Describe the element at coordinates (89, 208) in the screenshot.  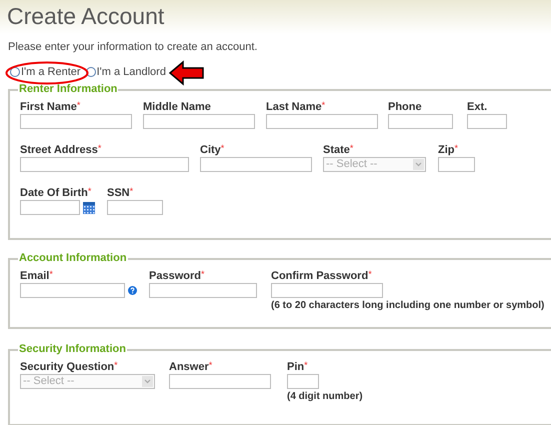
I see `calendar-icon` at that location.